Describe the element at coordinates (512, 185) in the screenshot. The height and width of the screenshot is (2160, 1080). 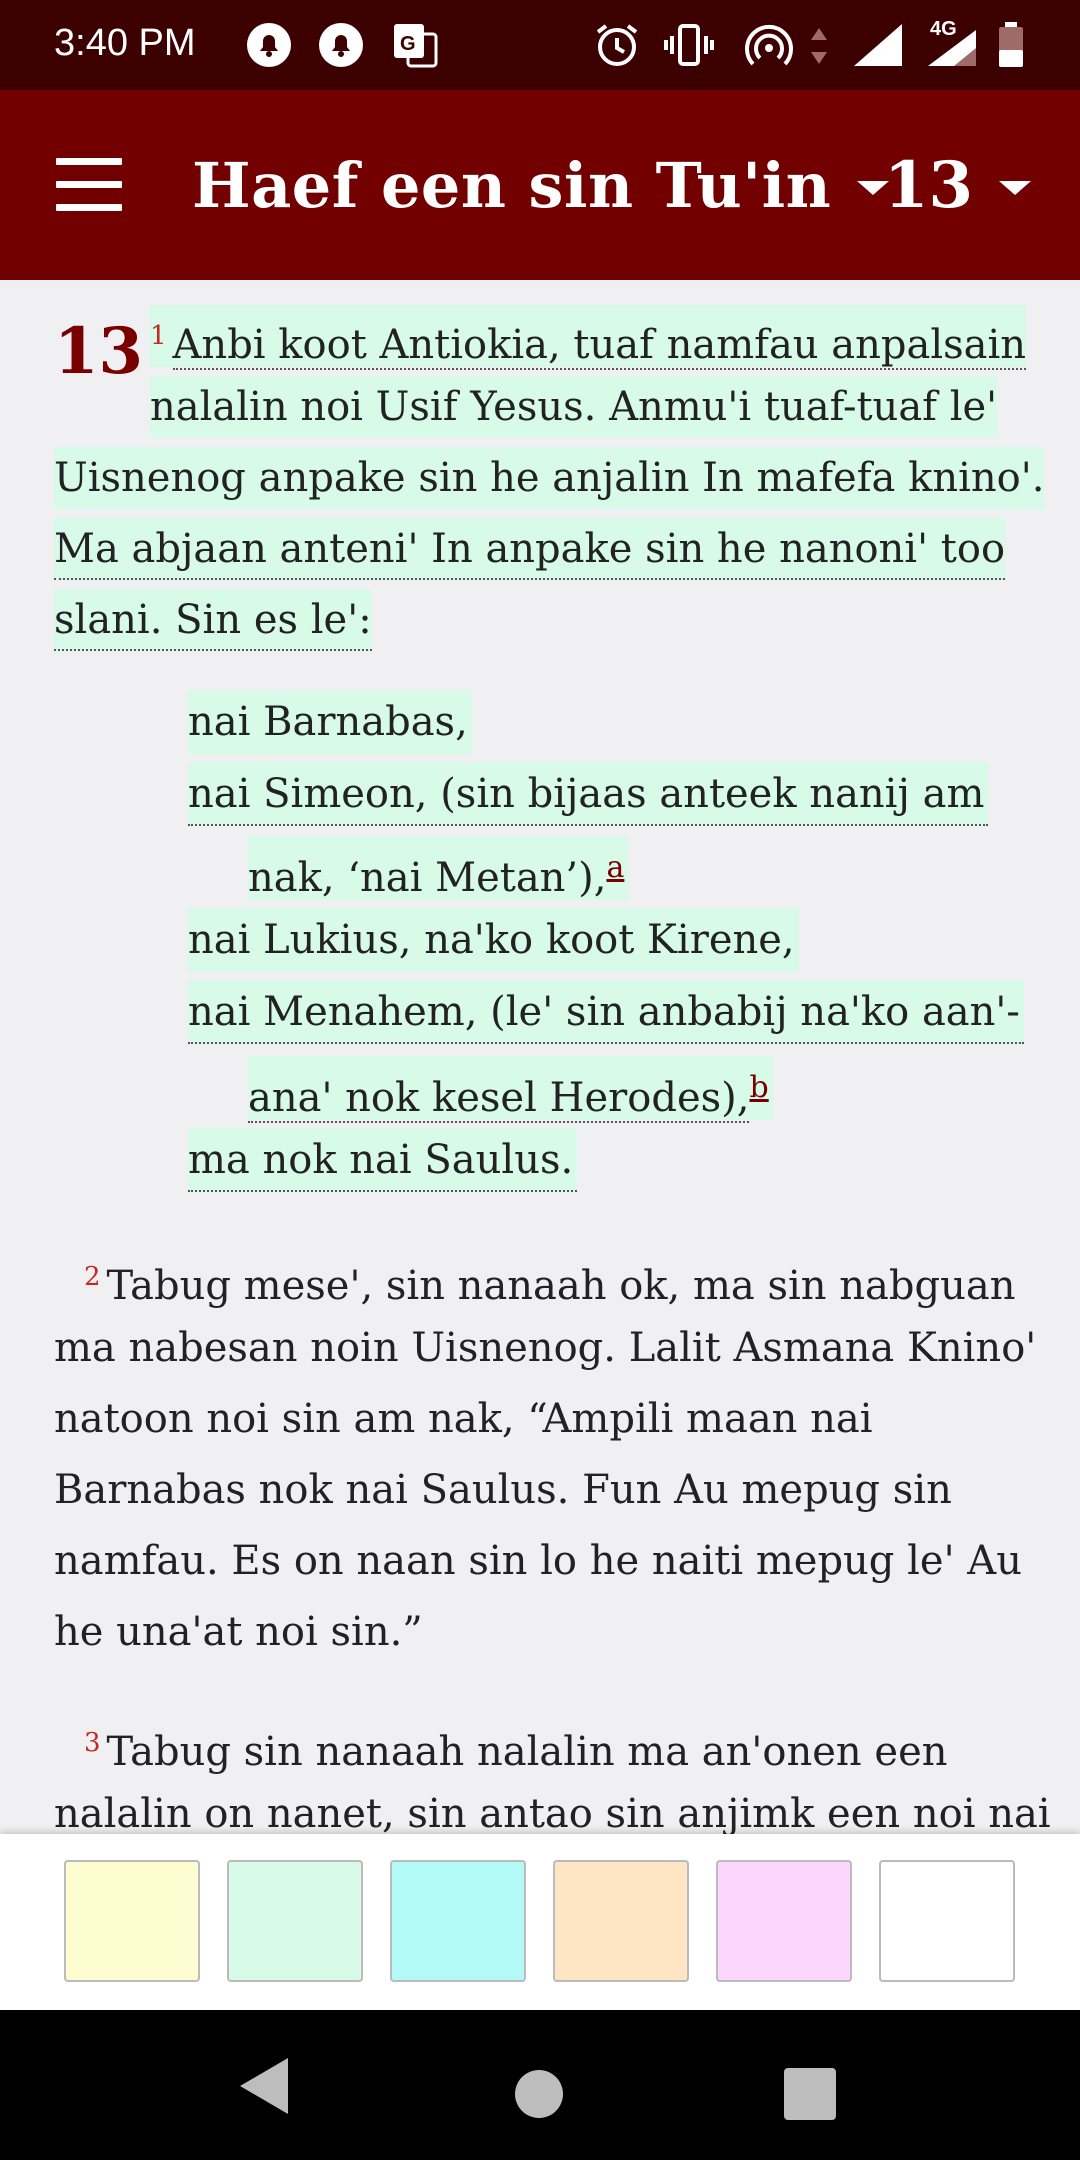
I see `book-title: Haef een sin Tu'in` at that location.